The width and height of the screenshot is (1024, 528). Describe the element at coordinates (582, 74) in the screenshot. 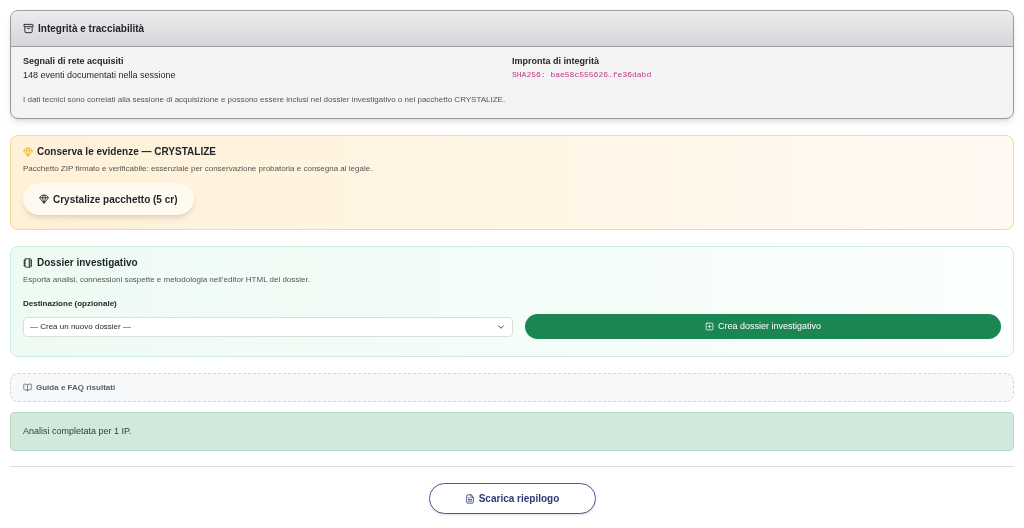

I see `hash-value: SHA256: bae58c555626…fe36dabd` at that location.